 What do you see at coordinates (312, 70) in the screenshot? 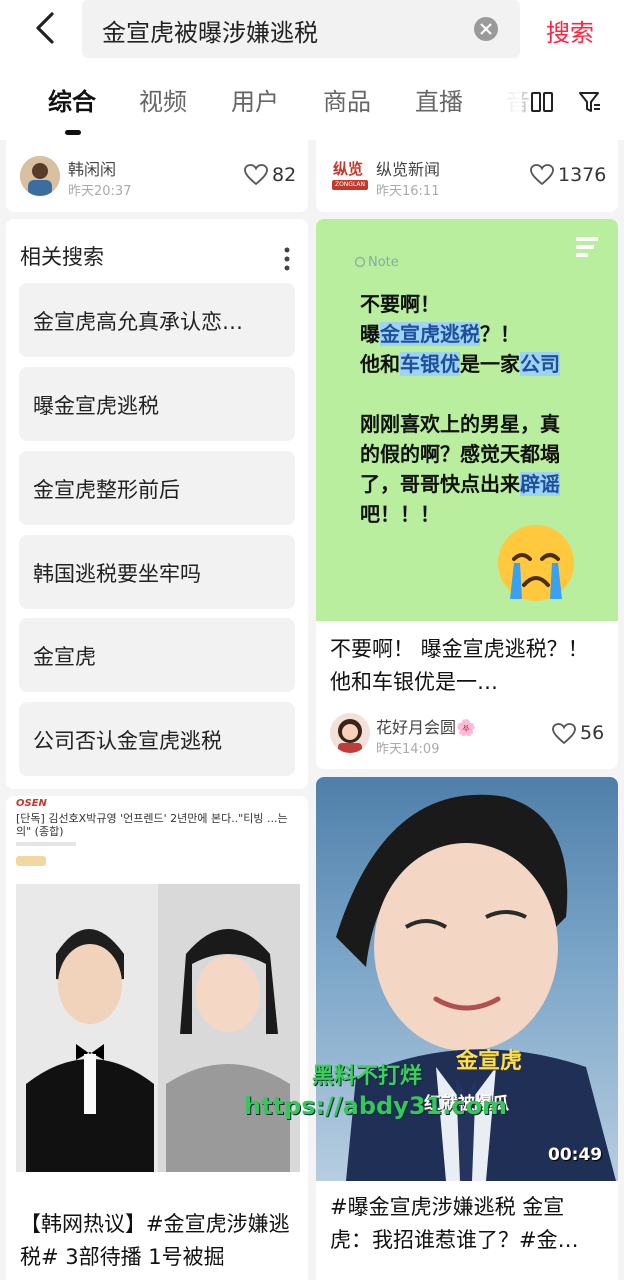
I see `search-header: 金宣虎被曝涉嫌逃税 搜索 综合 视频 用户 商品 直播 音` at bounding box center [312, 70].